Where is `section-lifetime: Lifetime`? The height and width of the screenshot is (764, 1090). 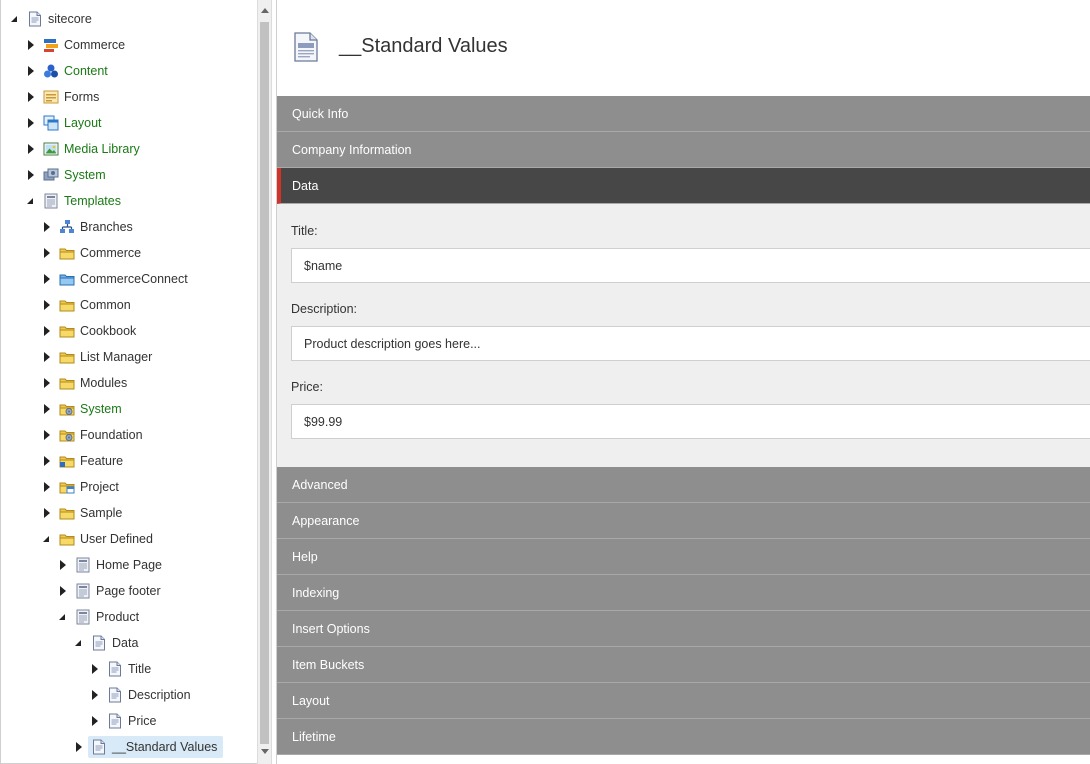
section-lifetime: Lifetime is located at coordinates (683, 737).